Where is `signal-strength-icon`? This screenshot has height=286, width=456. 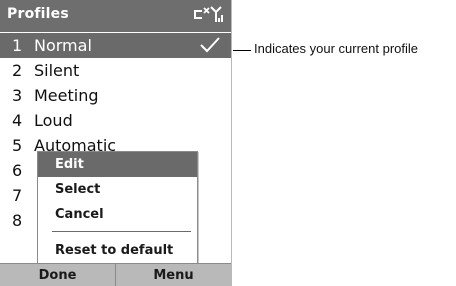 signal-strength-icon is located at coordinates (216, 14).